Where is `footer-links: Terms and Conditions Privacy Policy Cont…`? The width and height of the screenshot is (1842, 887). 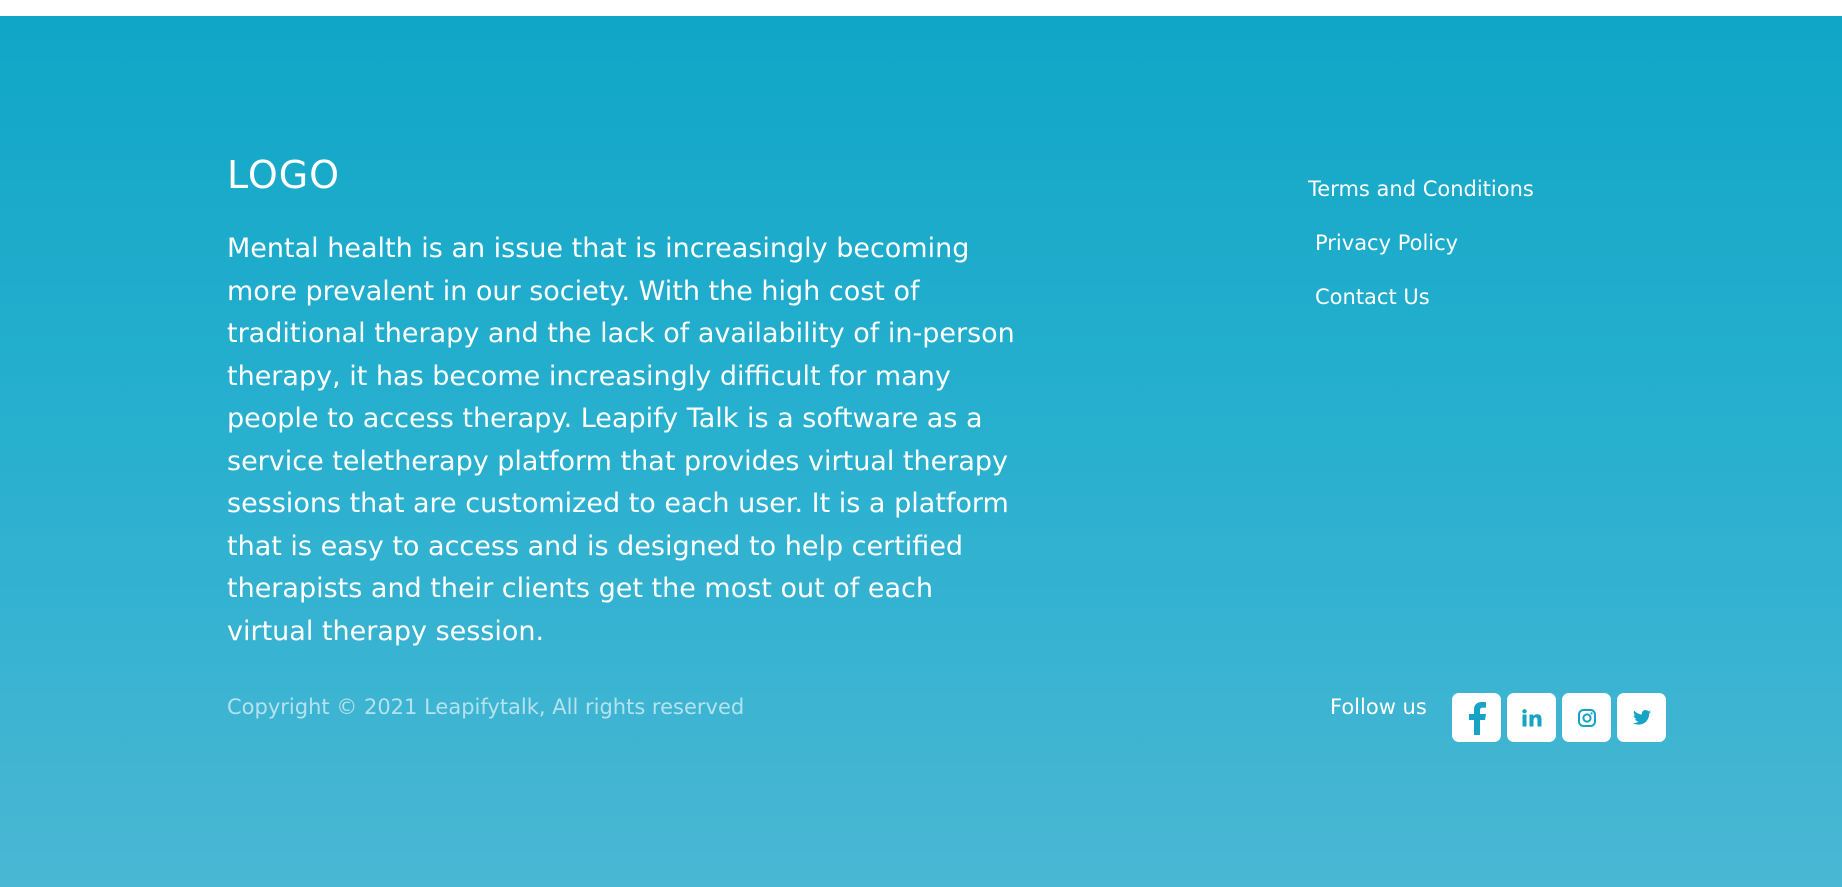
footer-links: Terms and Conditions Privacy Policy Cont… is located at coordinates (1421, 243).